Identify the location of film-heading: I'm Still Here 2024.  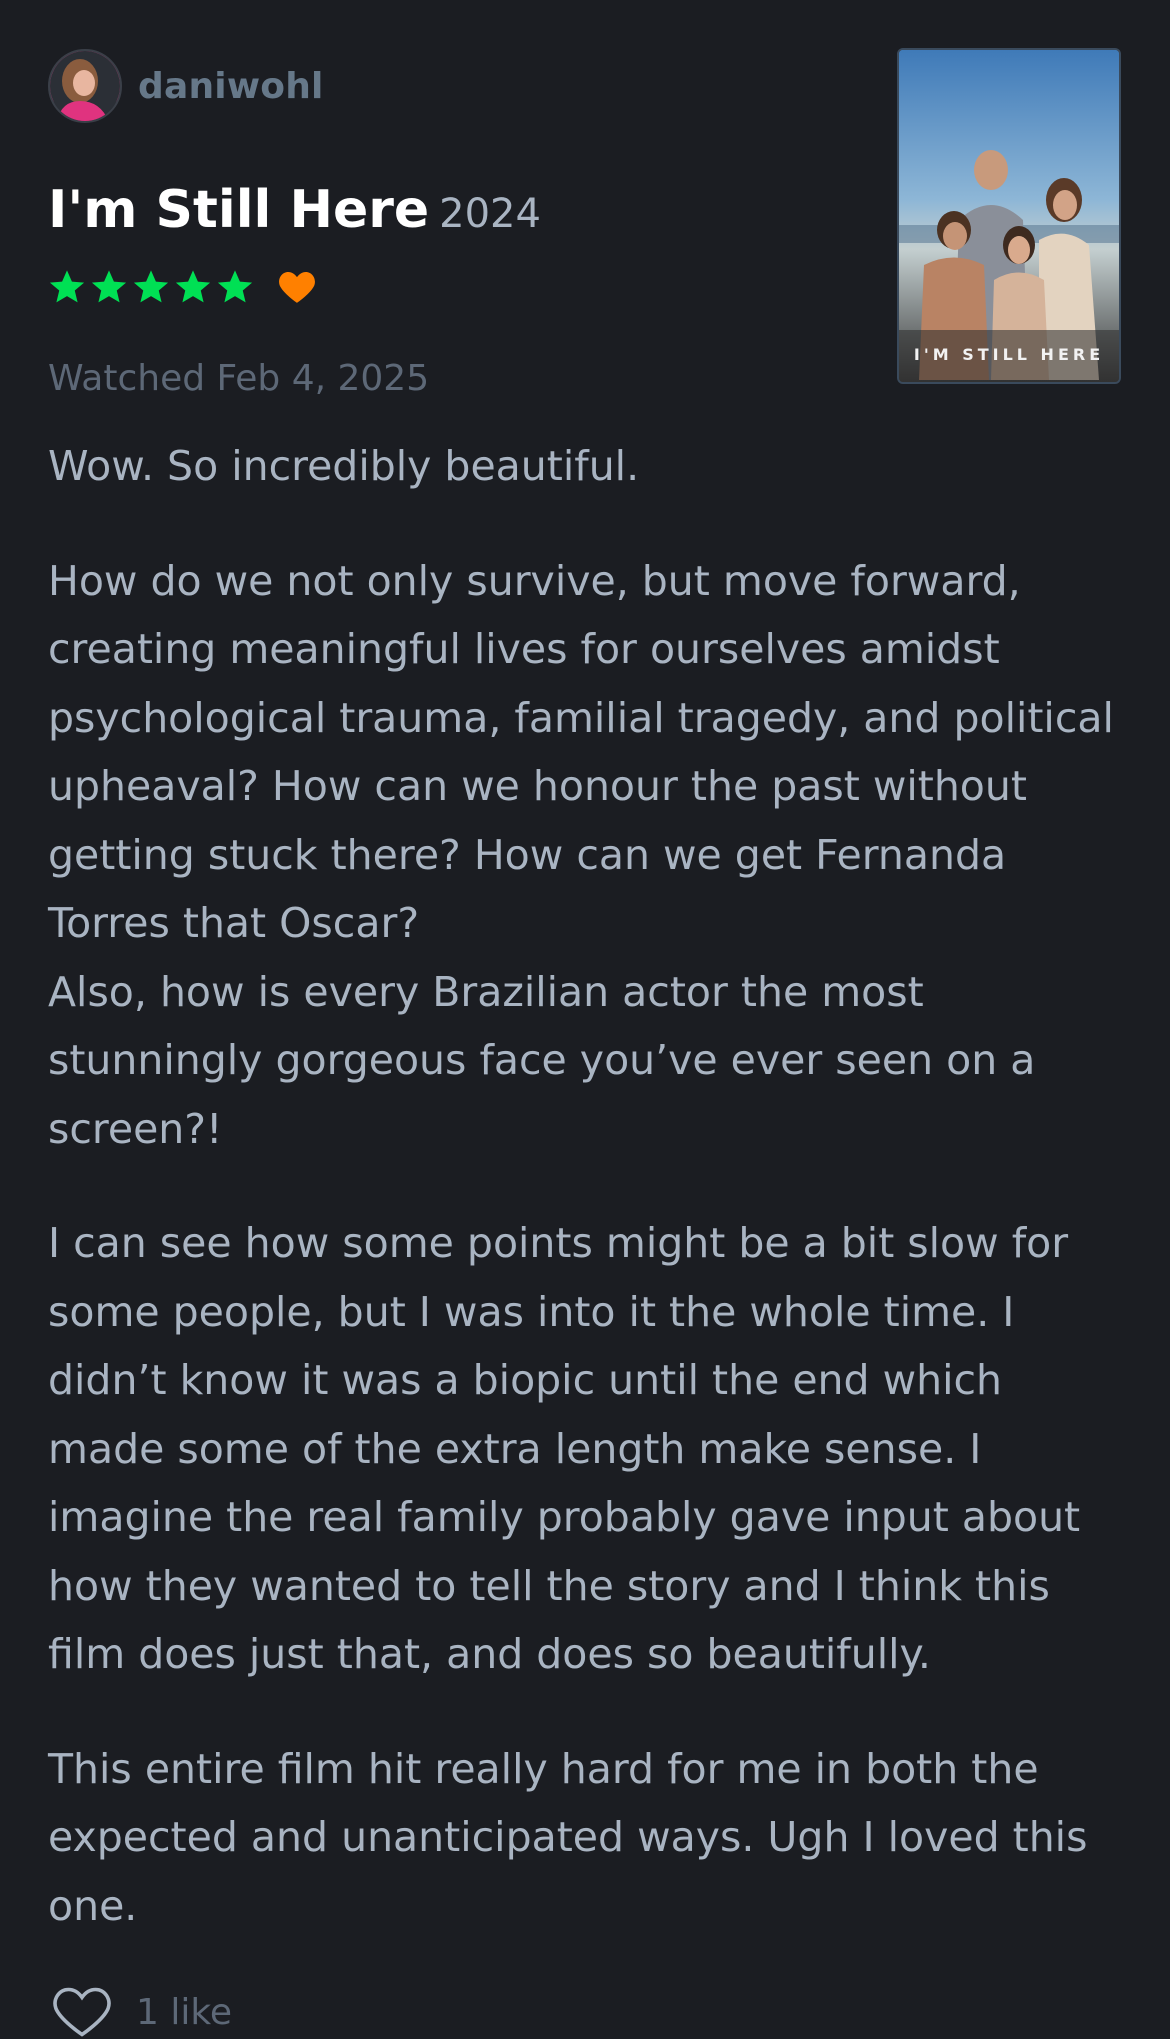
(294, 210).